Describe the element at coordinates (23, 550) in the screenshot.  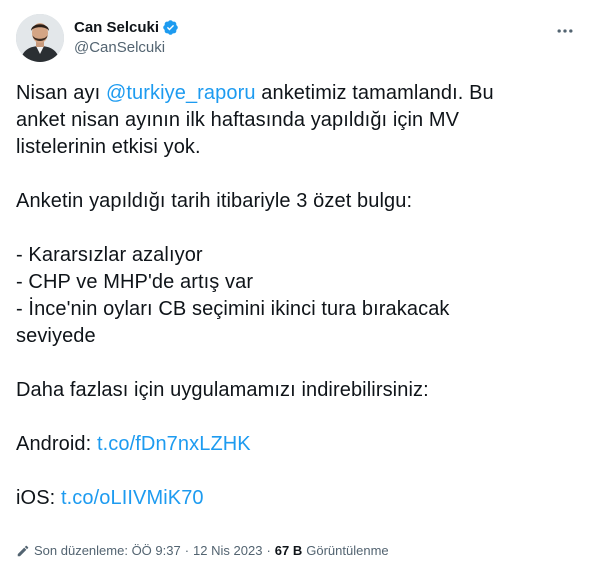
I see `pencil-icon` at that location.